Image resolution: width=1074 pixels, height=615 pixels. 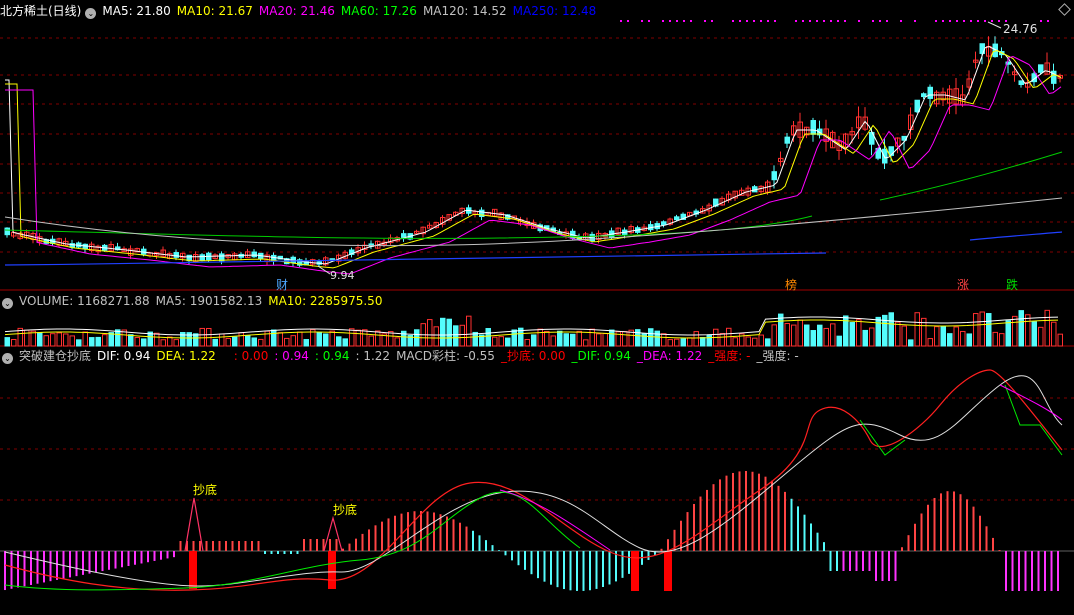 What do you see at coordinates (791, 284) in the screenshot?
I see `marker-rank: 榜` at bounding box center [791, 284].